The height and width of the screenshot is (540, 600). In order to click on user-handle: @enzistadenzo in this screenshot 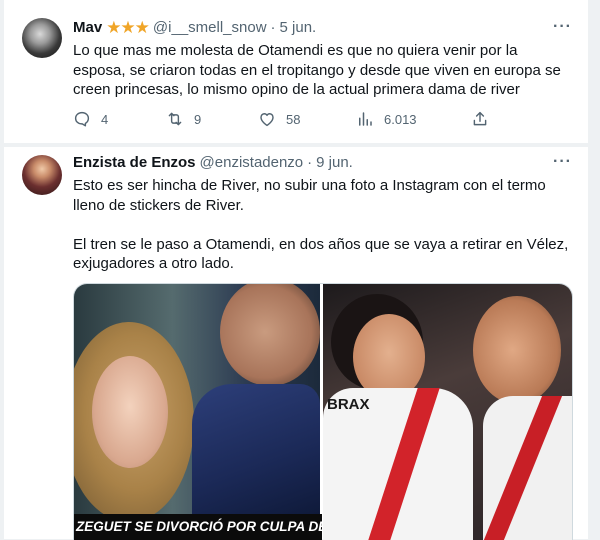, I will do `click(252, 163)`.